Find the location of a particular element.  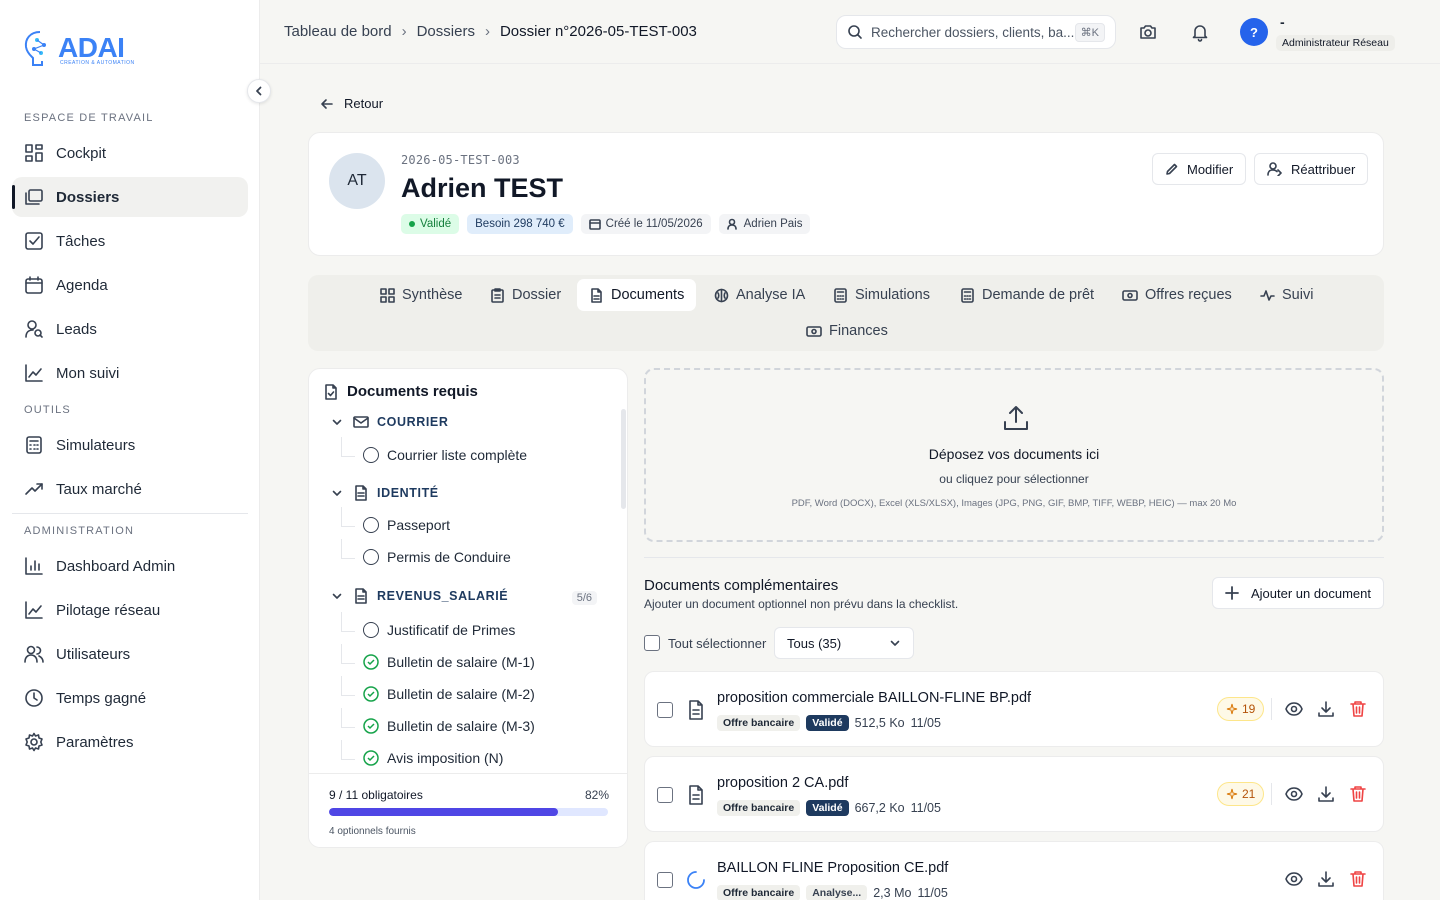

required-item: Bulletin de salaire (M-2) is located at coordinates (438, 689).